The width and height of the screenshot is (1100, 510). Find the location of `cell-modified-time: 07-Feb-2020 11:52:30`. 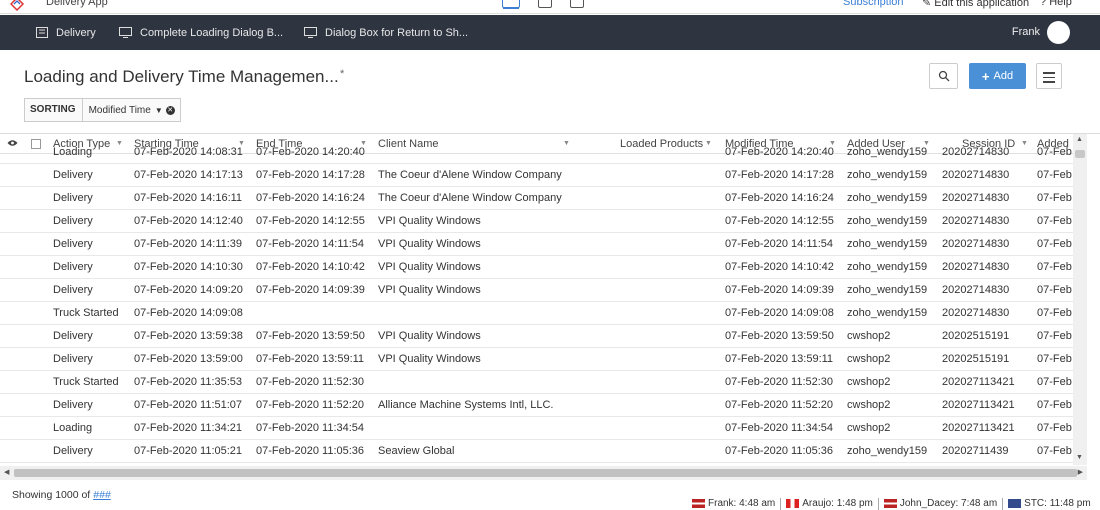

cell-modified-time: 07-Feb-2020 11:52:30 is located at coordinates (779, 382).